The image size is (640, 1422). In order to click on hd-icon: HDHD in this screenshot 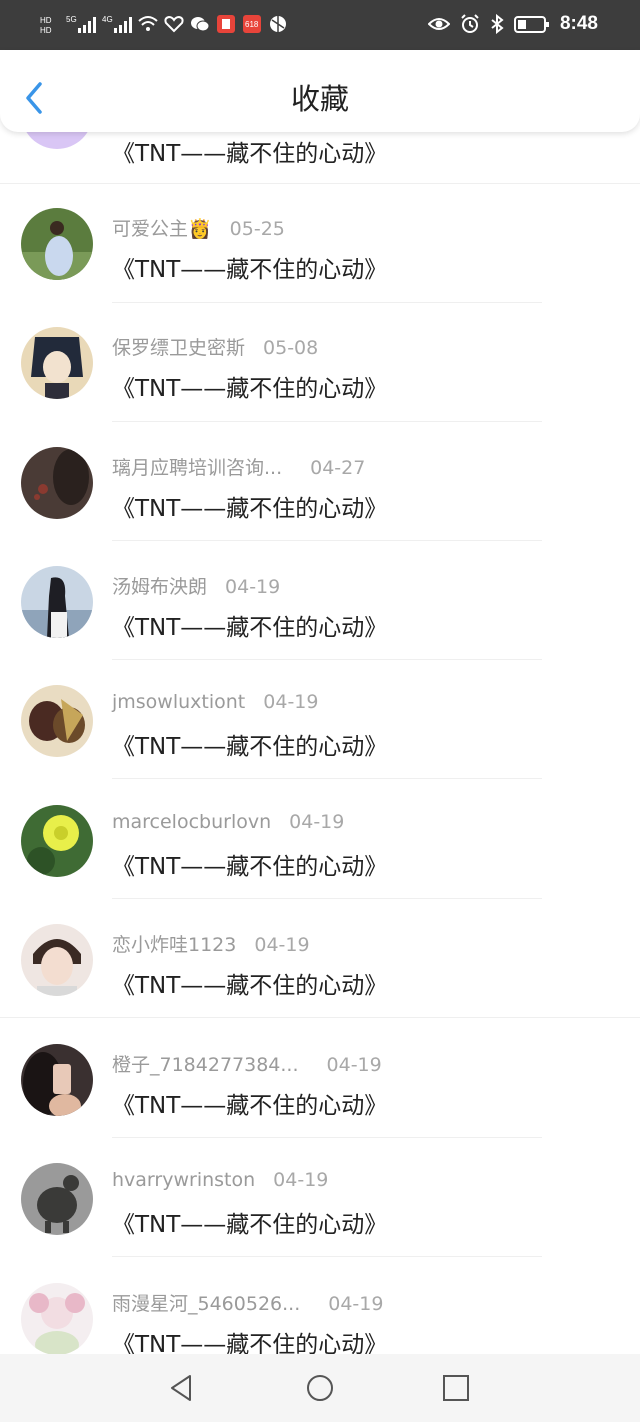, I will do `click(46, 25)`.